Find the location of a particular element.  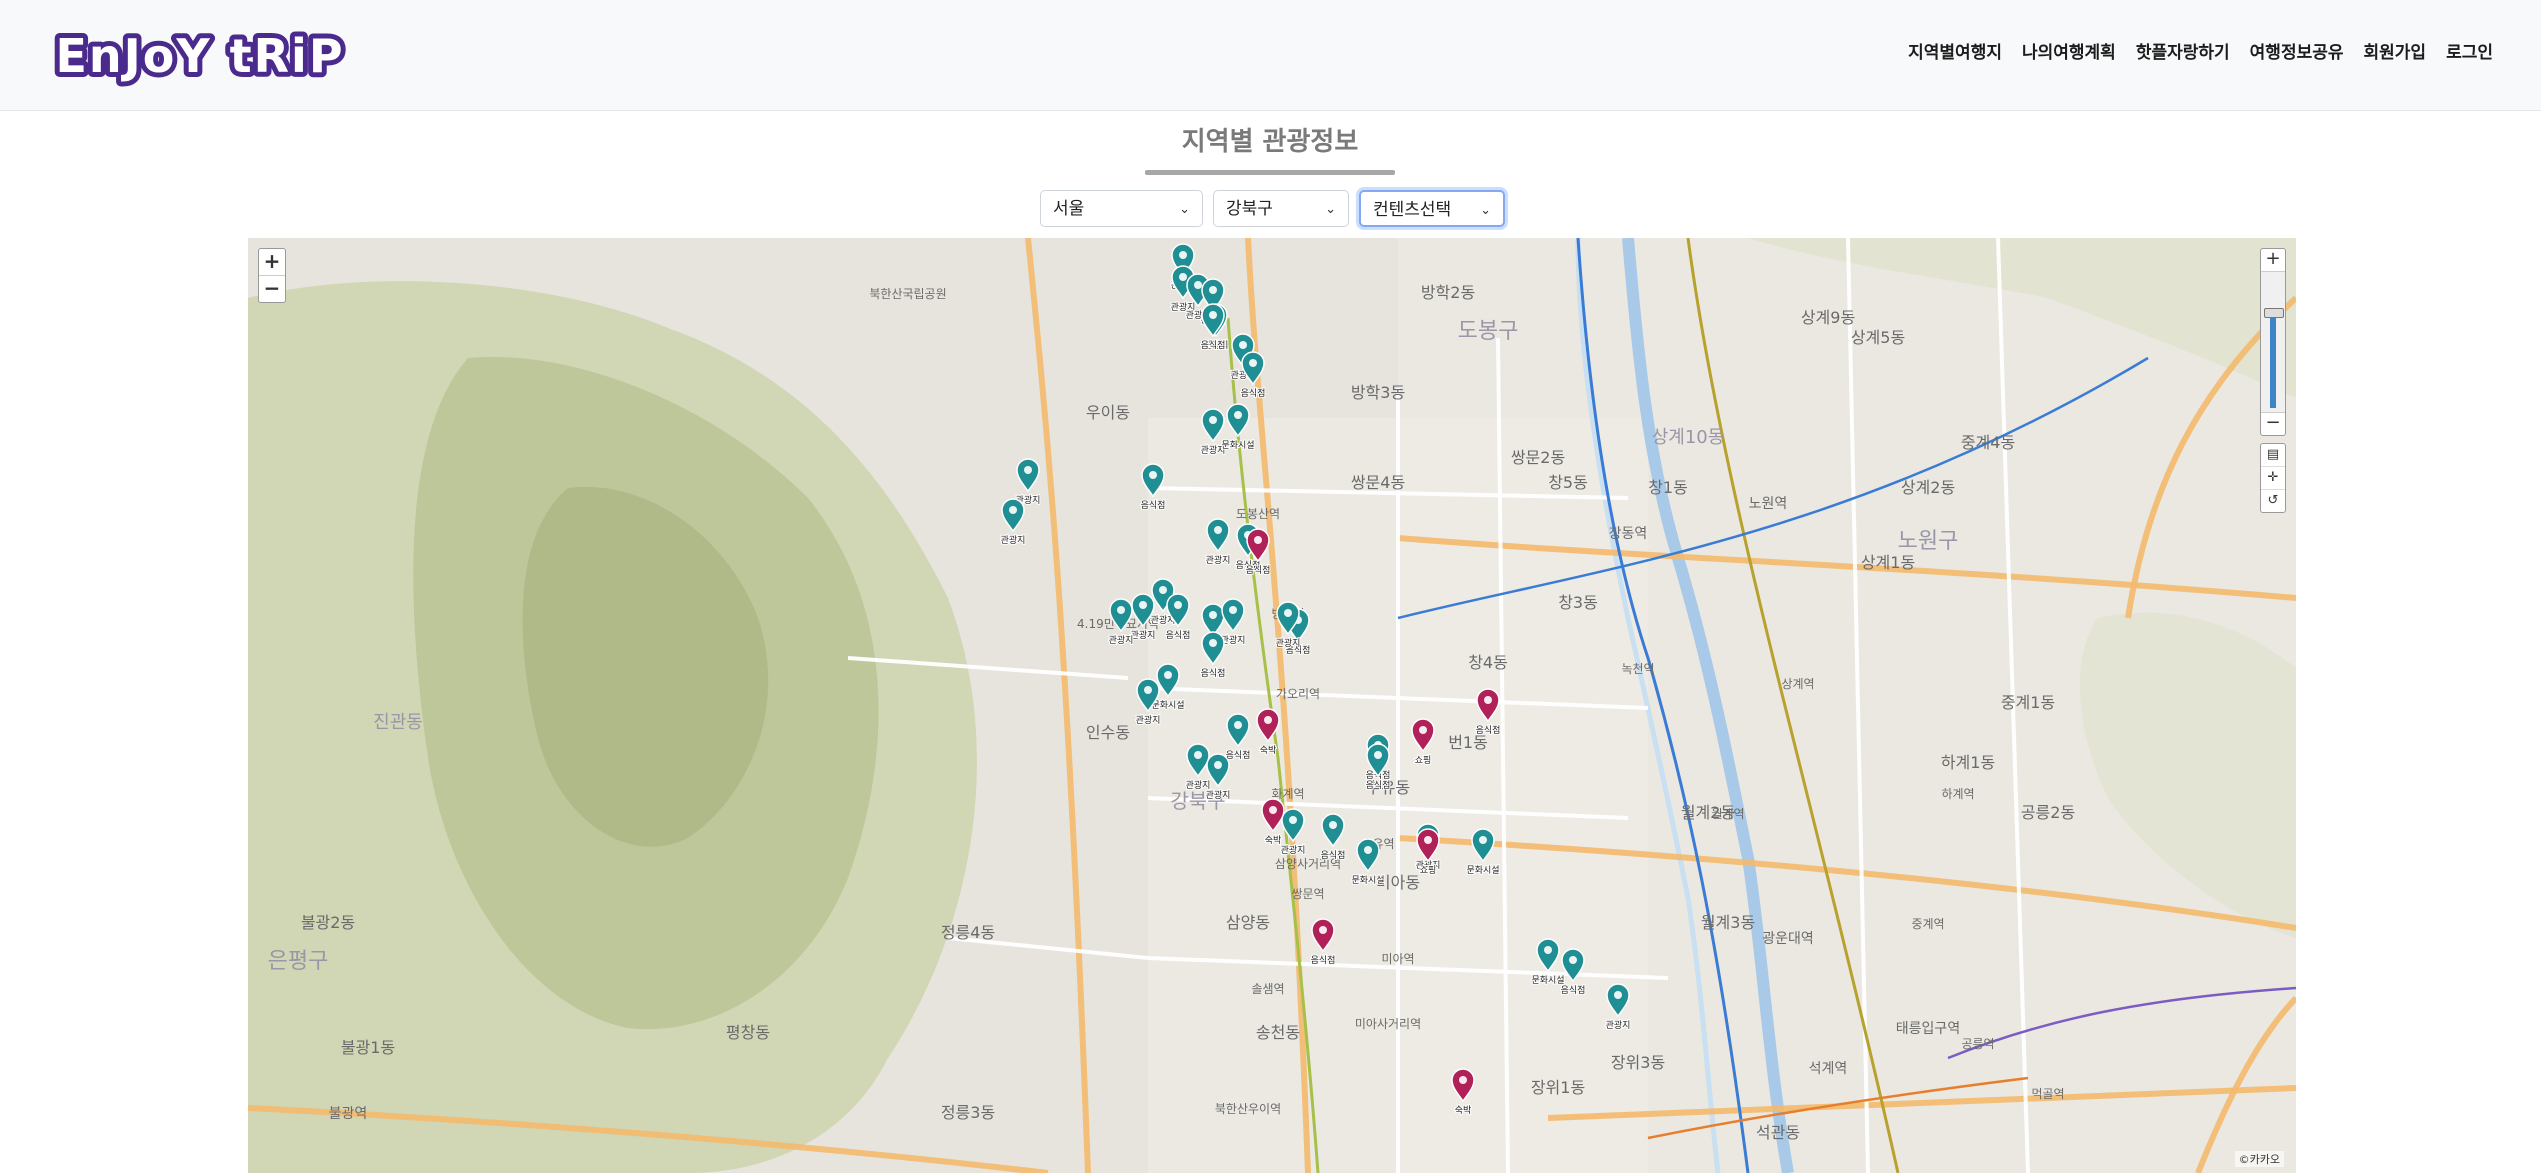

map-label: 미아역 is located at coordinates (1397, 959).